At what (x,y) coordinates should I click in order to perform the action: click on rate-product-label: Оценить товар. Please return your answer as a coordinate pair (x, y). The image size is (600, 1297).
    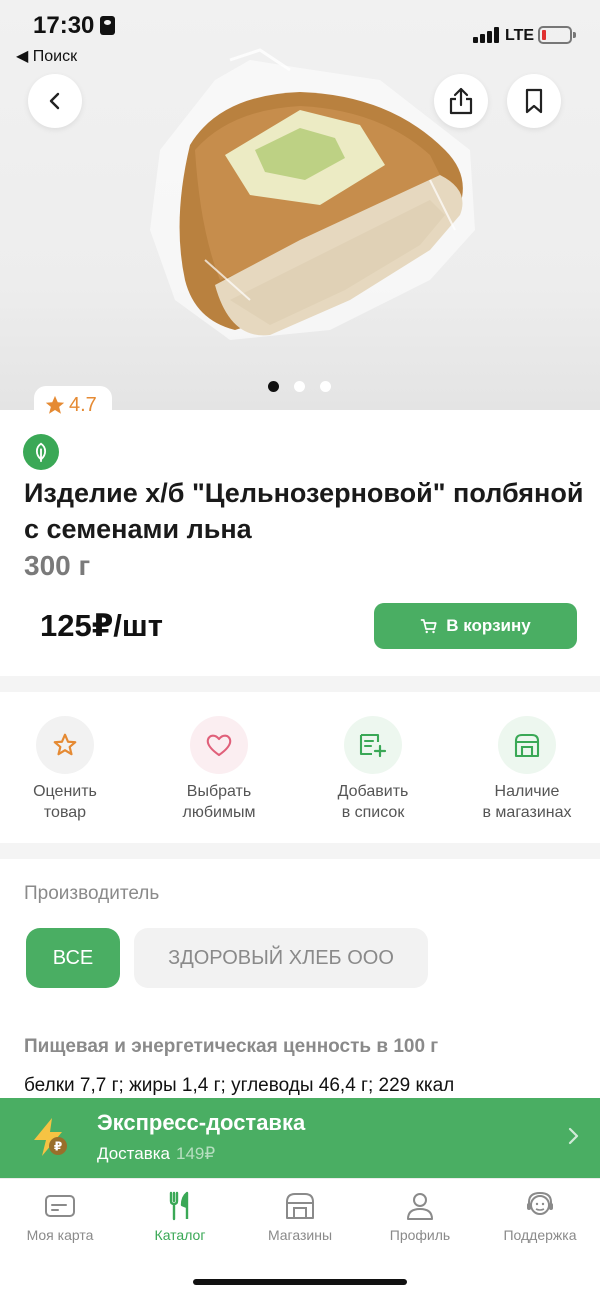
    Looking at the image, I should click on (65, 802).